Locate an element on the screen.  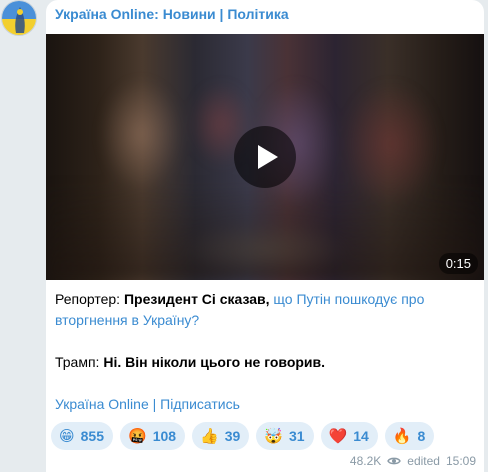
channel-title: Україна Online: Новини | Політика is located at coordinates (172, 14).